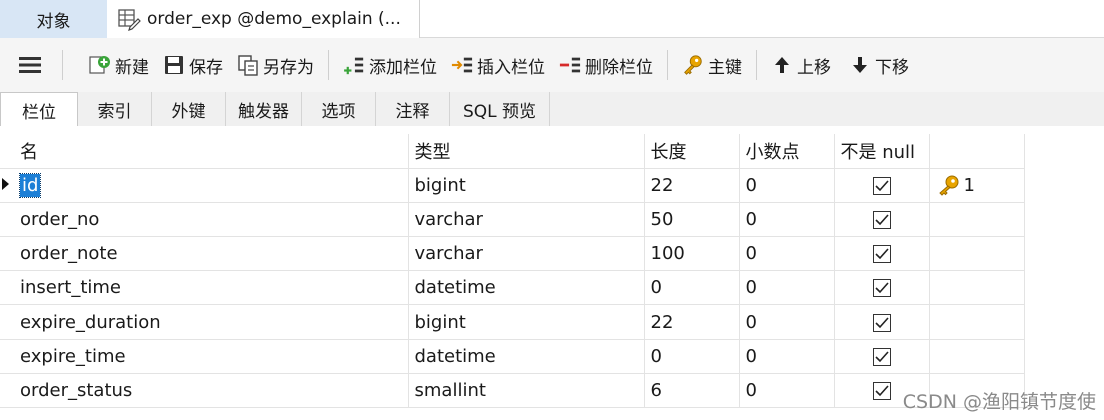 This screenshot has width=1104, height=420. I want to click on cell-field-length: 50, so click(692, 220).